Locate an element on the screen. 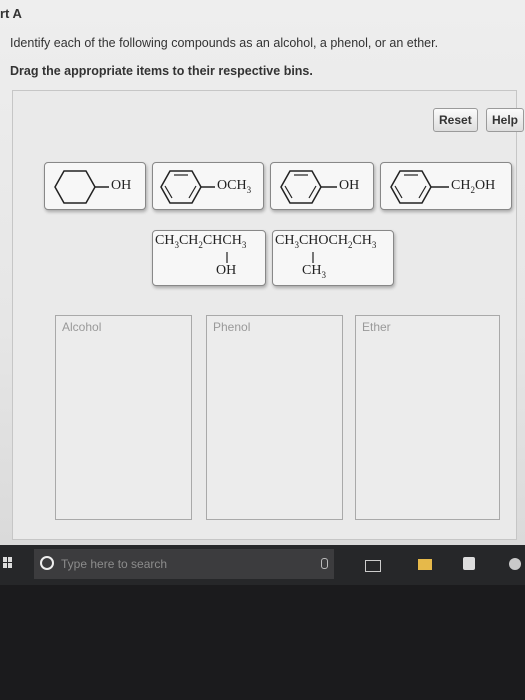  item-cyclohexanol: OH is located at coordinates (95, 186).